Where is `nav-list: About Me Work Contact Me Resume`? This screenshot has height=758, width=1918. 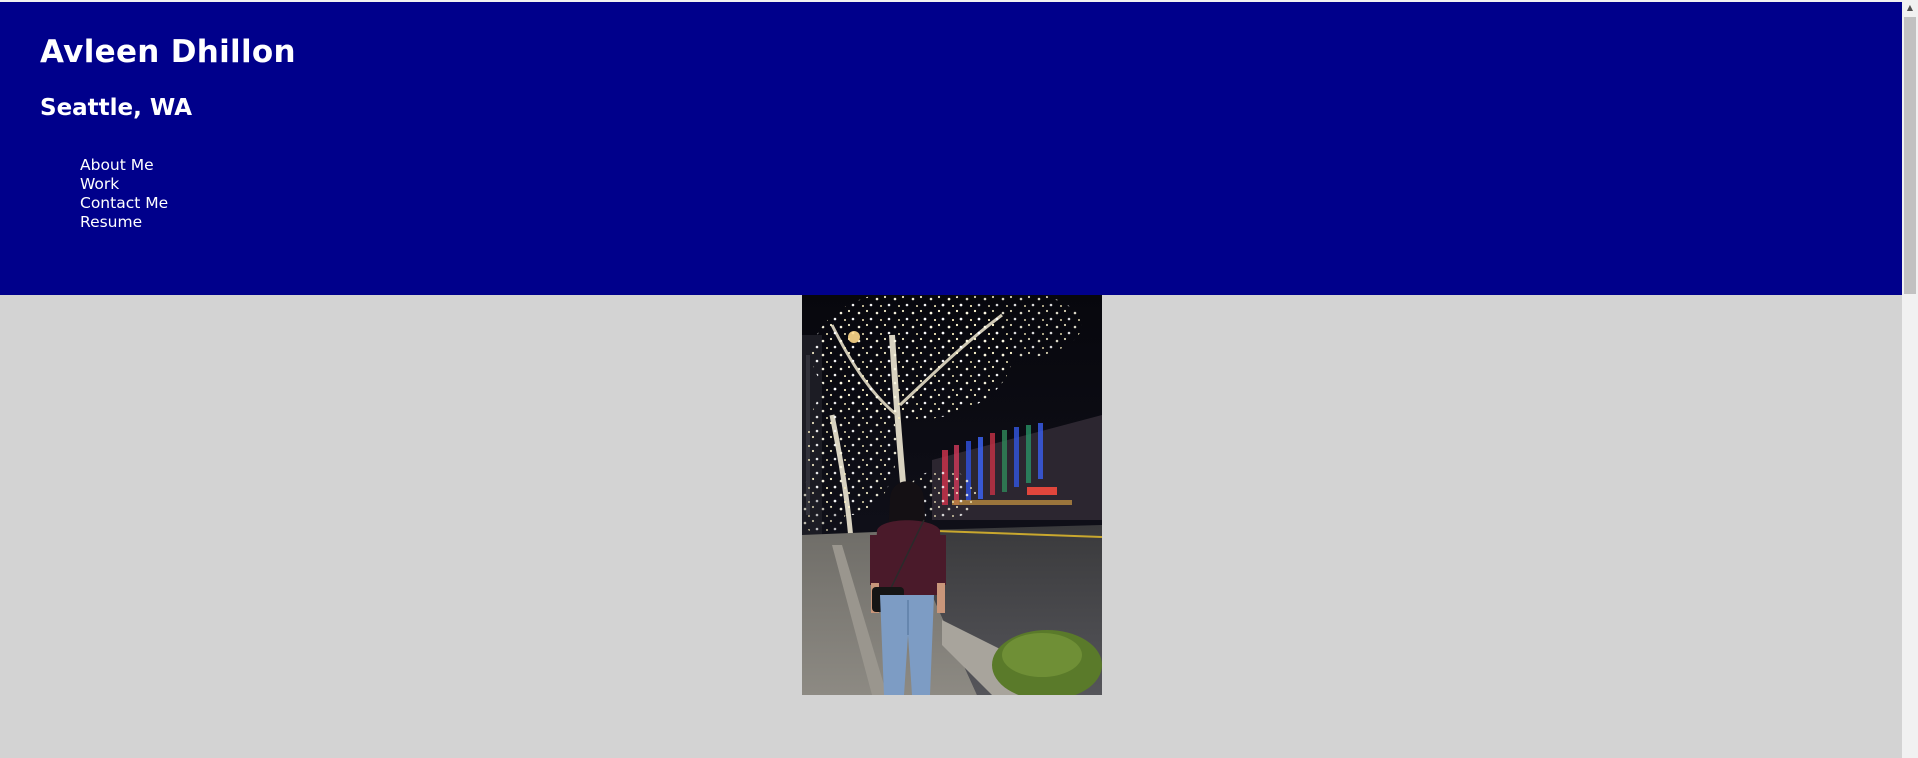 nav-list: About Me Work Contact Me Resume is located at coordinates (124, 194).